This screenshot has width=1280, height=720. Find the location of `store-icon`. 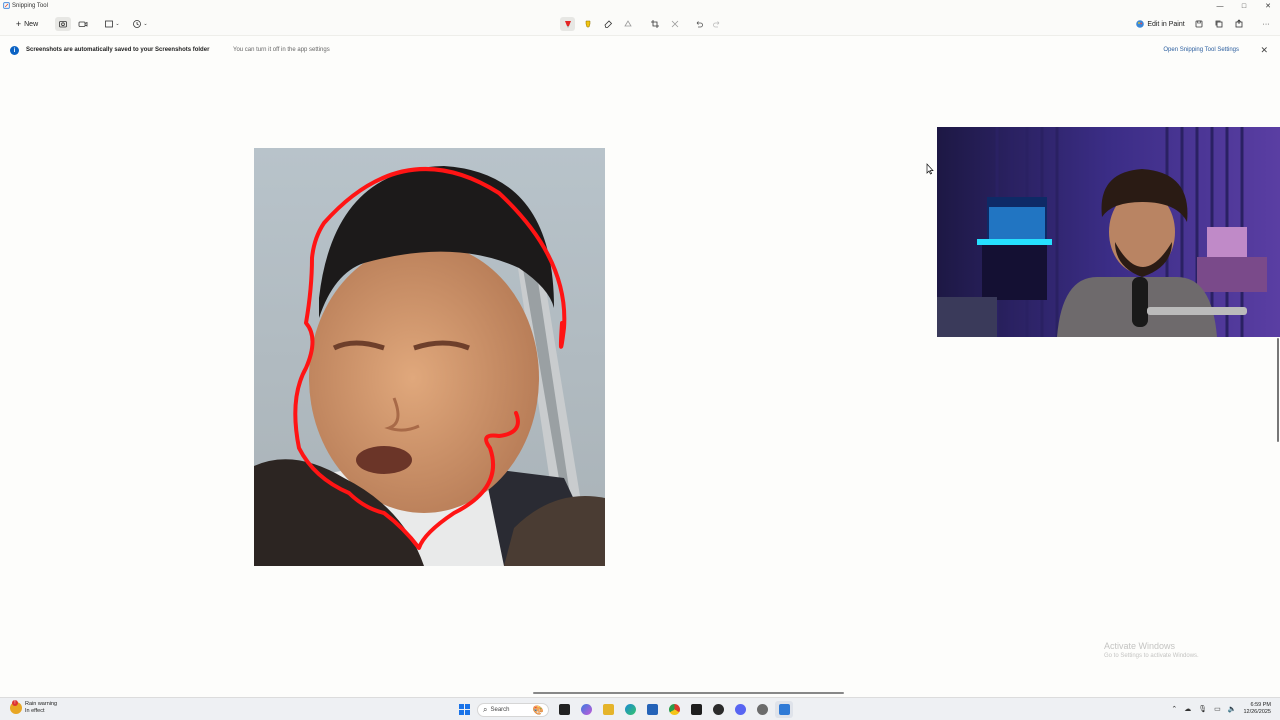

store-icon is located at coordinates (652, 709).